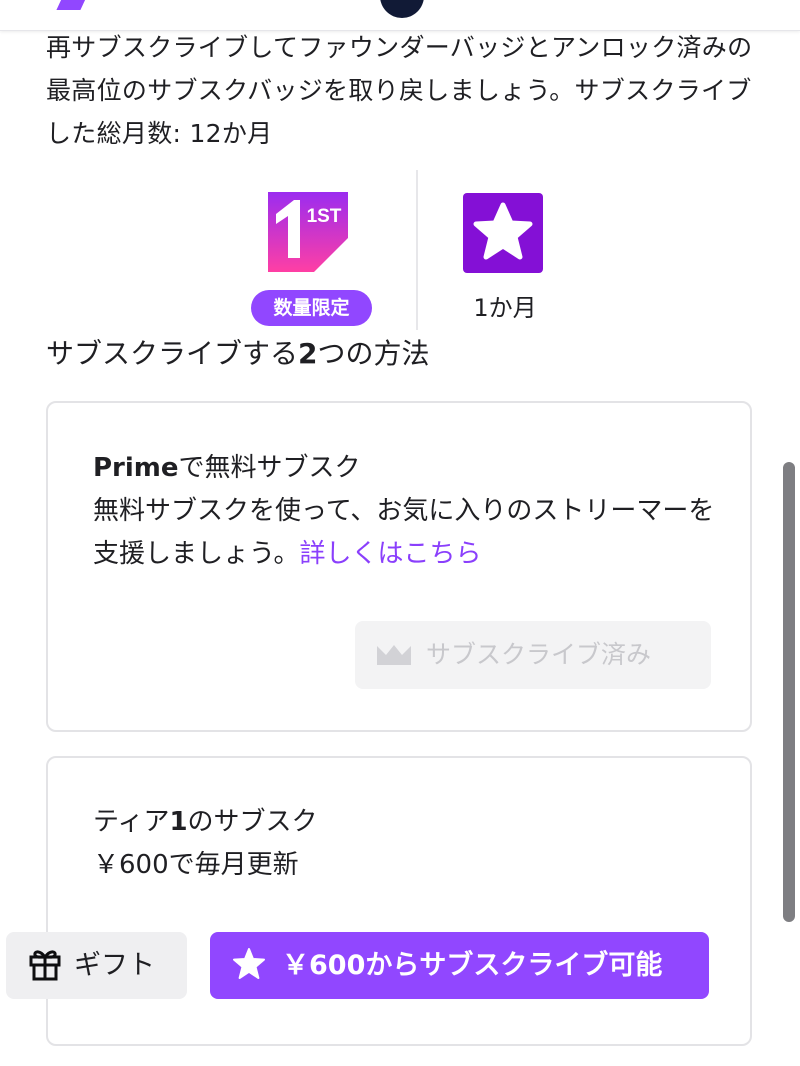 The image size is (800, 1066). I want to click on section-title: サブスクライブする2つの方法, so click(238, 354).